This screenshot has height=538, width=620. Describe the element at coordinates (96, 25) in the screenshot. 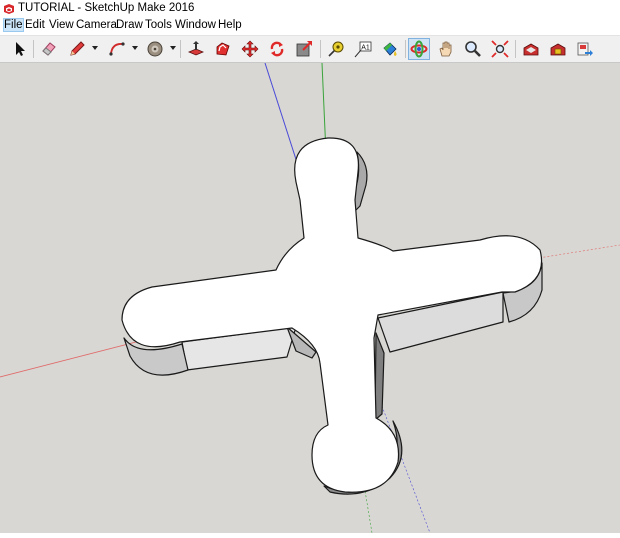

I see `menu-camera: Camera` at that location.